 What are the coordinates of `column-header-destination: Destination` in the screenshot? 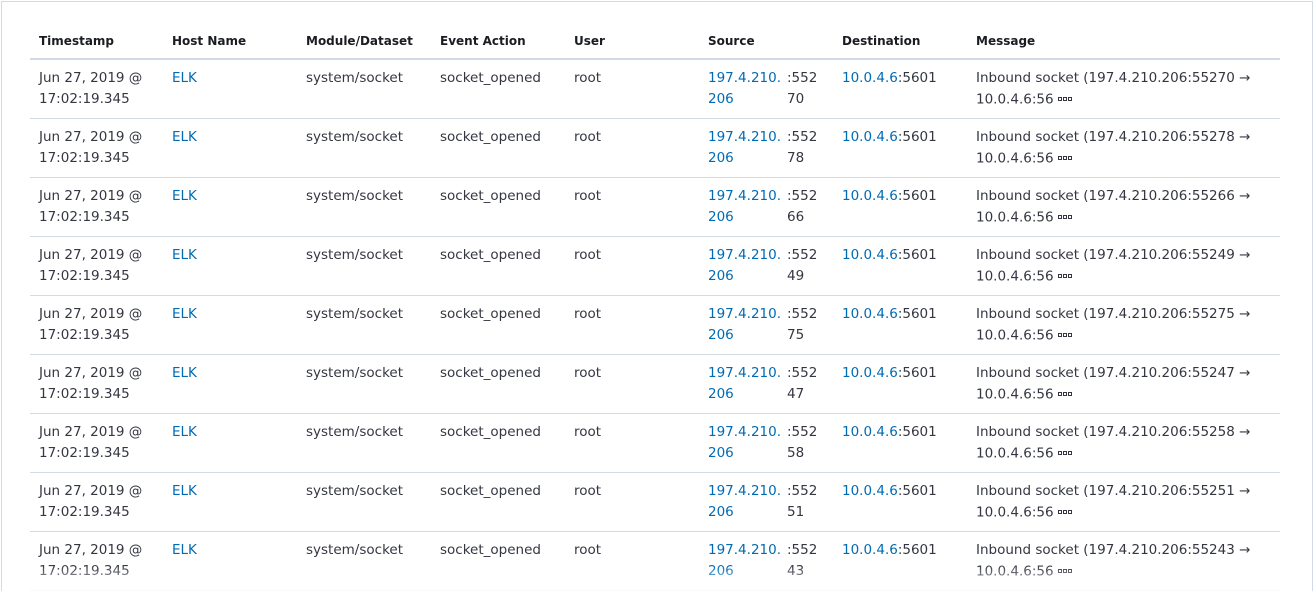 It's located at (900, 41).